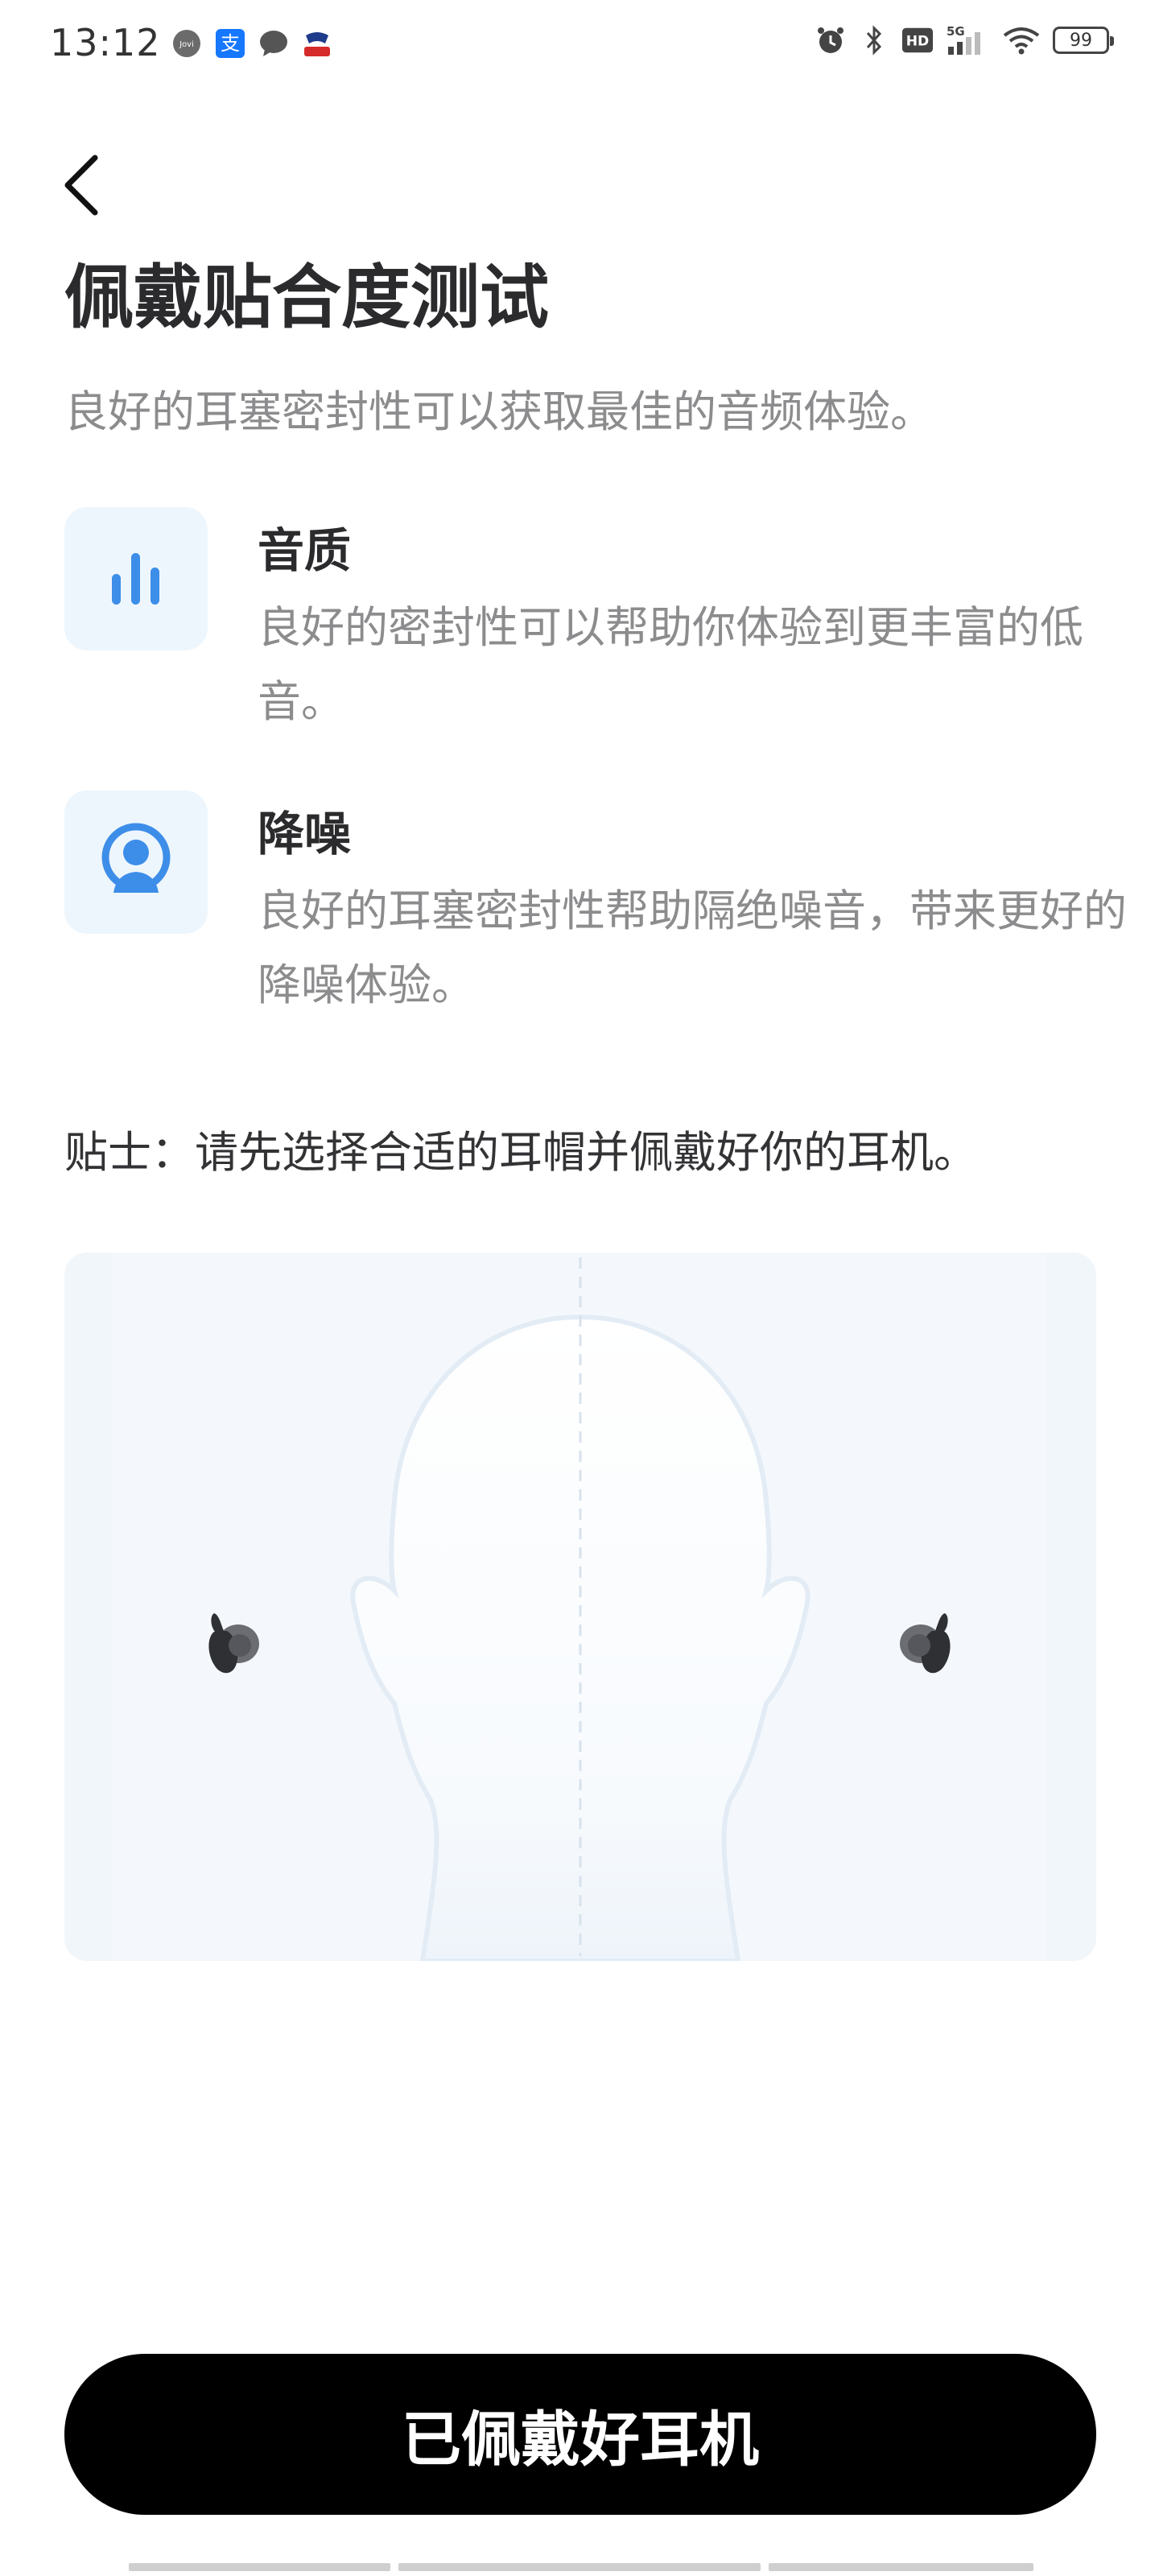  What do you see at coordinates (670, 664) in the screenshot?
I see `feature-description: 良好的密封性可以帮助你体验到更丰富的低音。` at bounding box center [670, 664].